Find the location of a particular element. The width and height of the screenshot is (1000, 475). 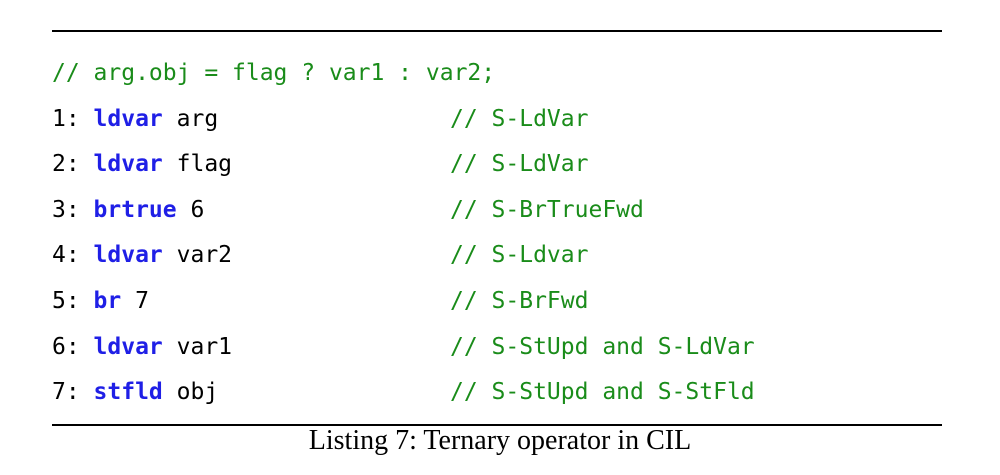

instruction-argument: obj is located at coordinates (190, 392).